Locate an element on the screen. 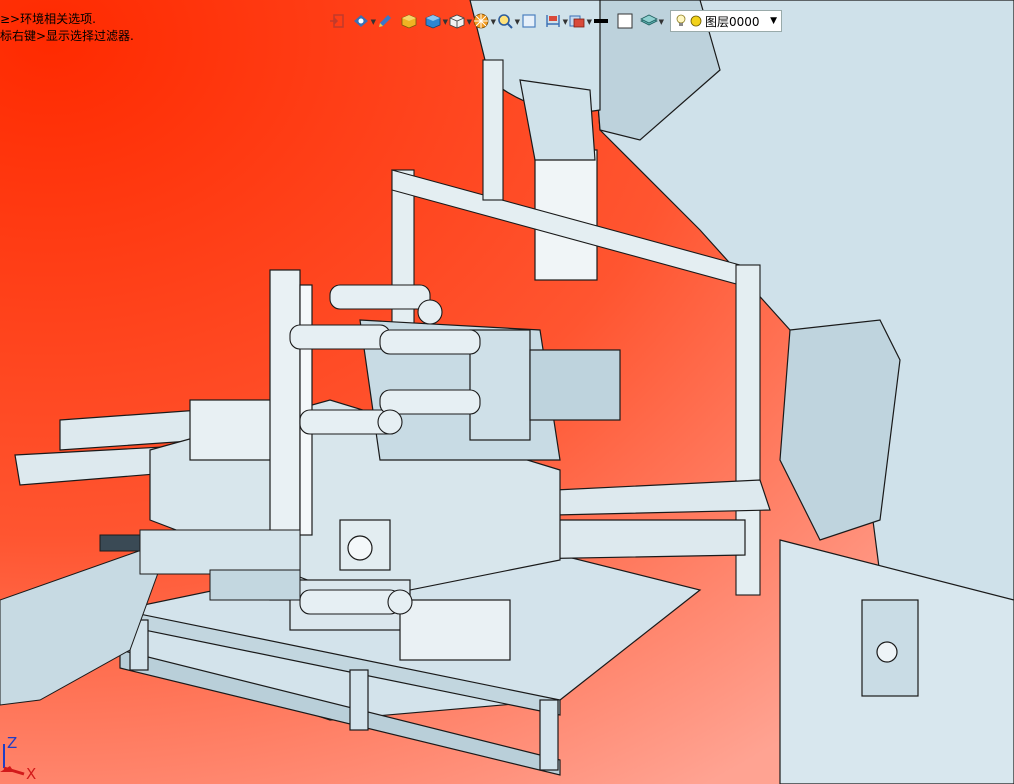 This screenshot has width=1014, height=784. layer-manager-button: ▼ is located at coordinates (651, 21).